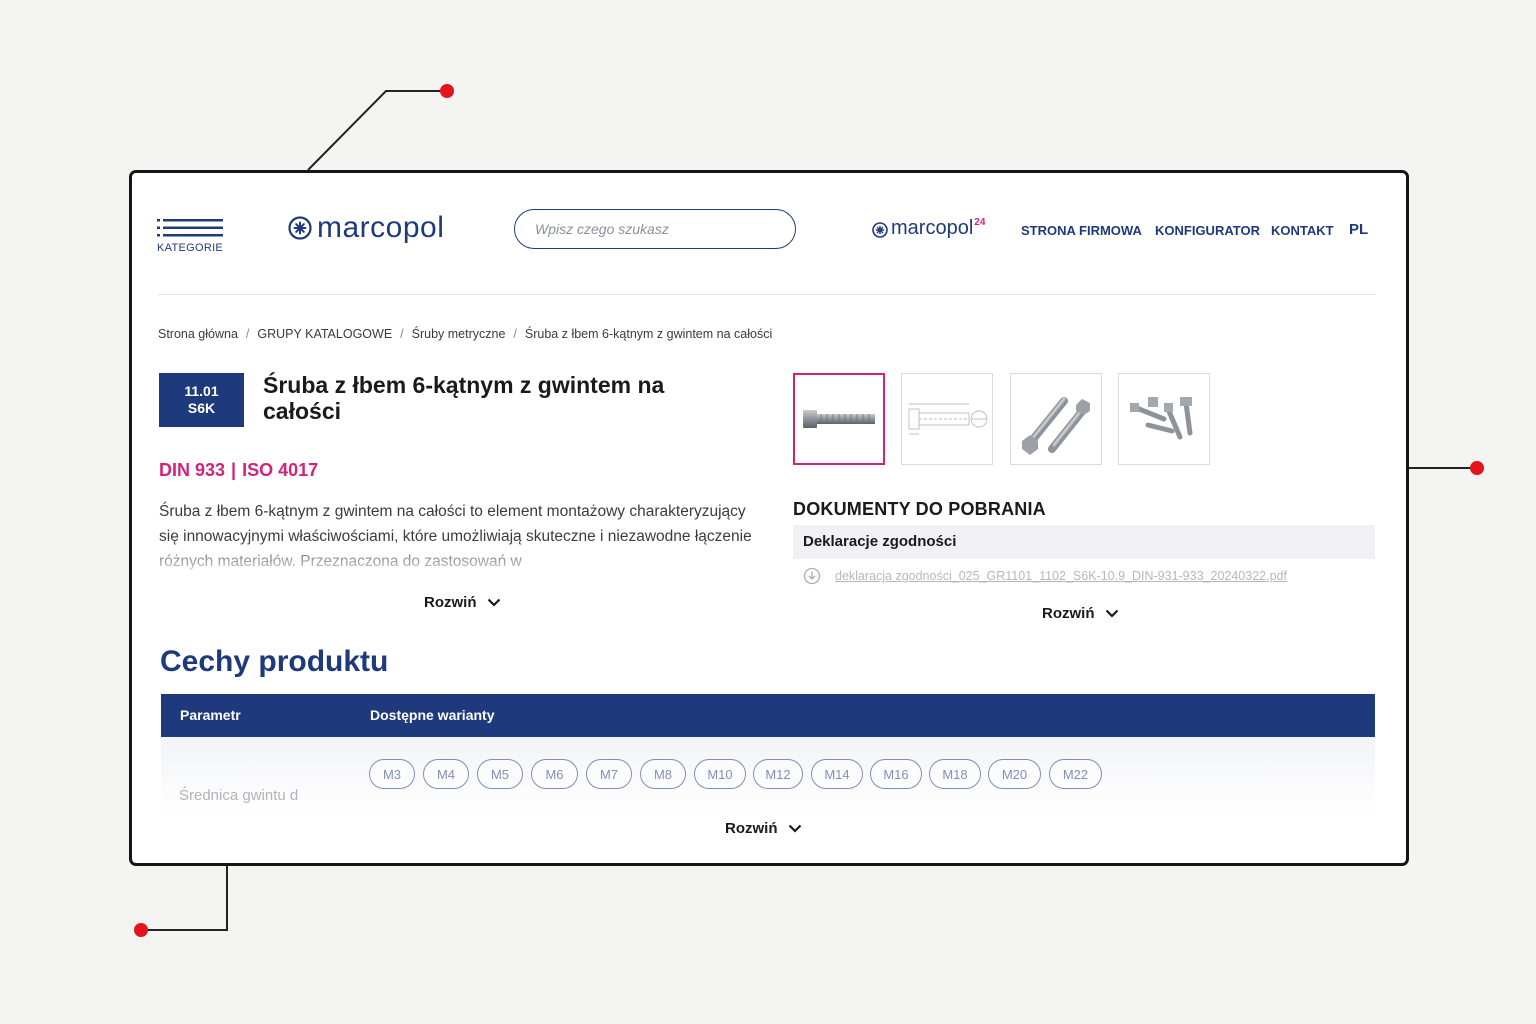 The width and height of the screenshot is (1536, 1024). Describe the element at coordinates (238, 470) in the screenshot. I see `product-standards: DIN 933 | ISO 4017` at that location.